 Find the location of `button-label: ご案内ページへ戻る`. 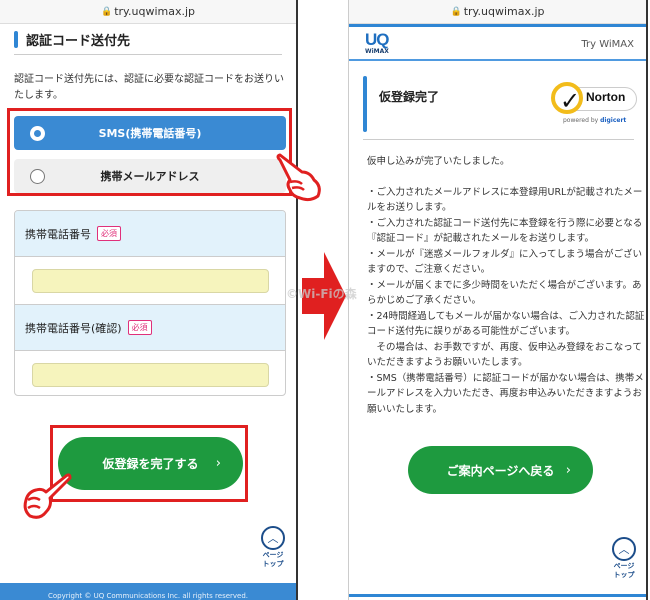

button-label: ご案内ページへ戻る is located at coordinates (500, 470).